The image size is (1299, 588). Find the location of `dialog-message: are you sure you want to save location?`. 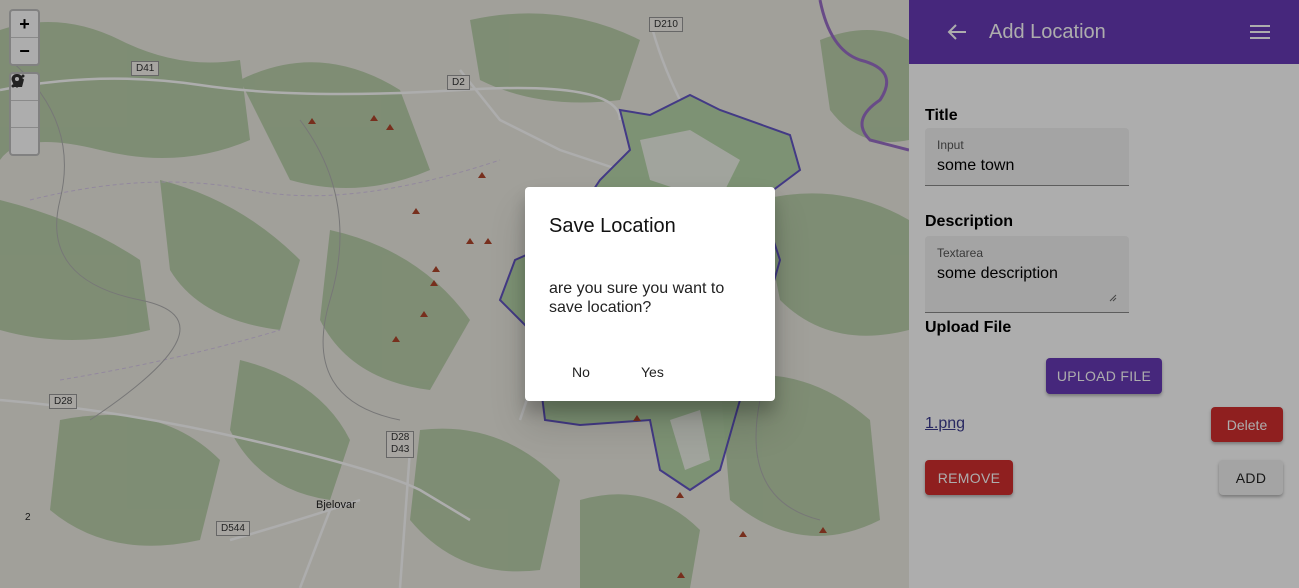

dialog-message: are you sure you want to save location? is located at coordinates (637, 298).